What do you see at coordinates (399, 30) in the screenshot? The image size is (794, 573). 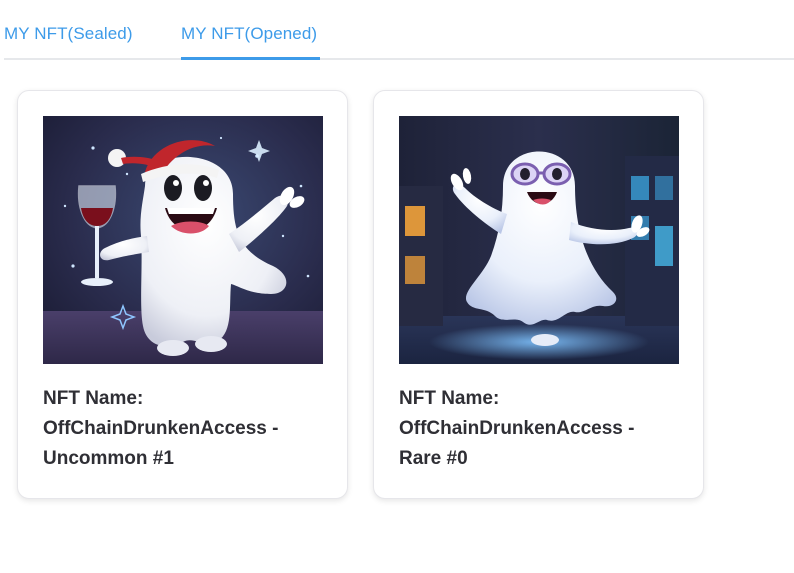 I see `nft-tab-bar: MY NFT(Sealed) MY NFT(Opened)` at bounding box center [399, 30].